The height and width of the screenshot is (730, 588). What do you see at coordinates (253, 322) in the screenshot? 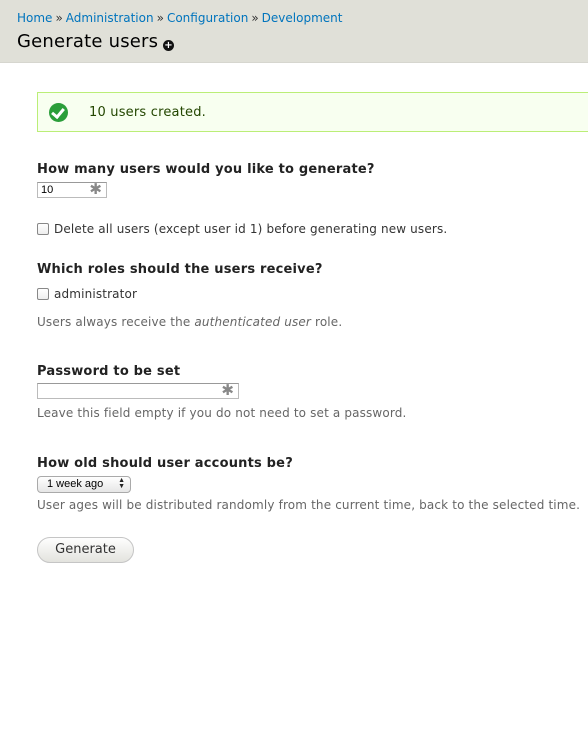
I see `roles-description-emphasis: authenticated user` at bounding box center [253, 322].